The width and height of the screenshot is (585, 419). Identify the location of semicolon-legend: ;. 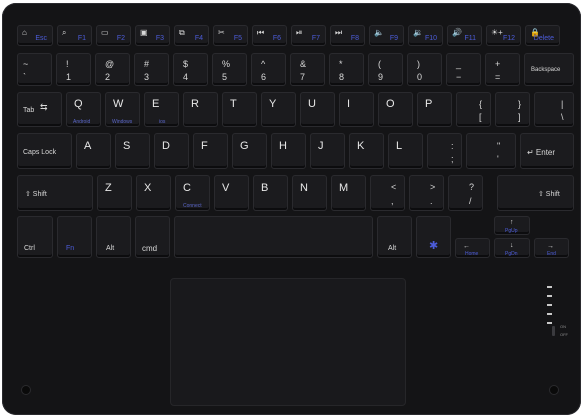
(452, 159).